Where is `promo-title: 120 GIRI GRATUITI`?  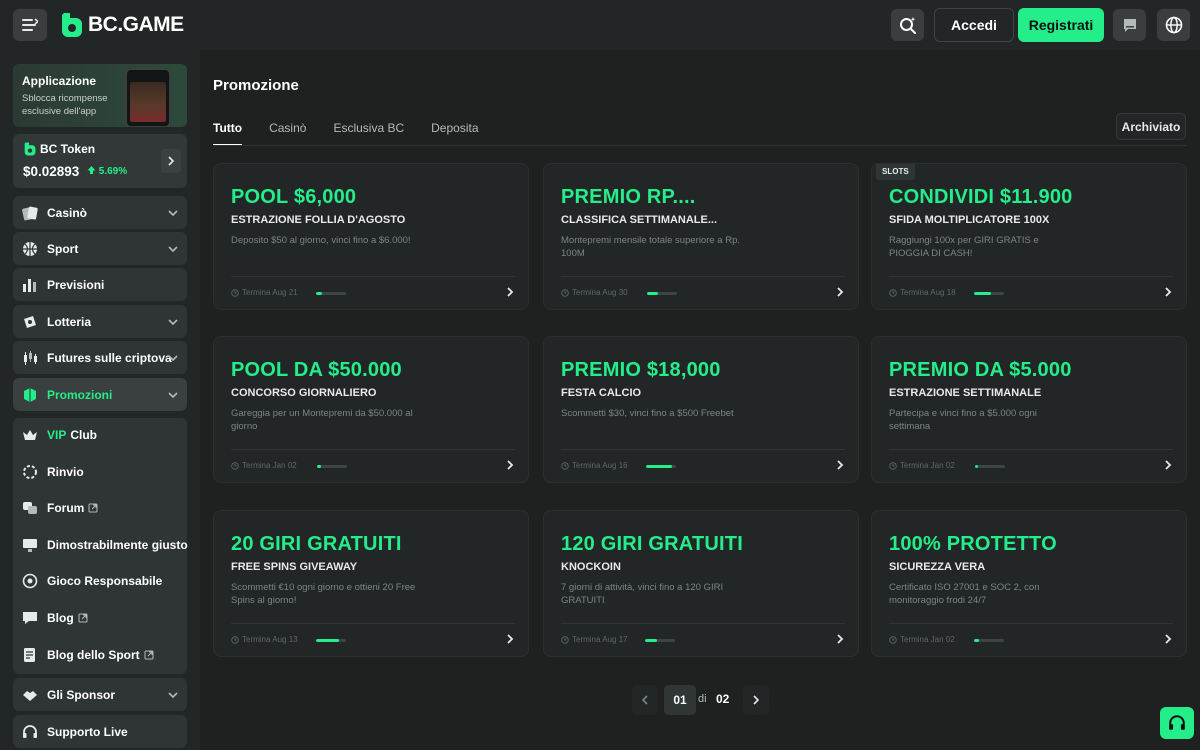
promo-title: 120 GIRI GRATUITI is located at coordinates (652, 544).